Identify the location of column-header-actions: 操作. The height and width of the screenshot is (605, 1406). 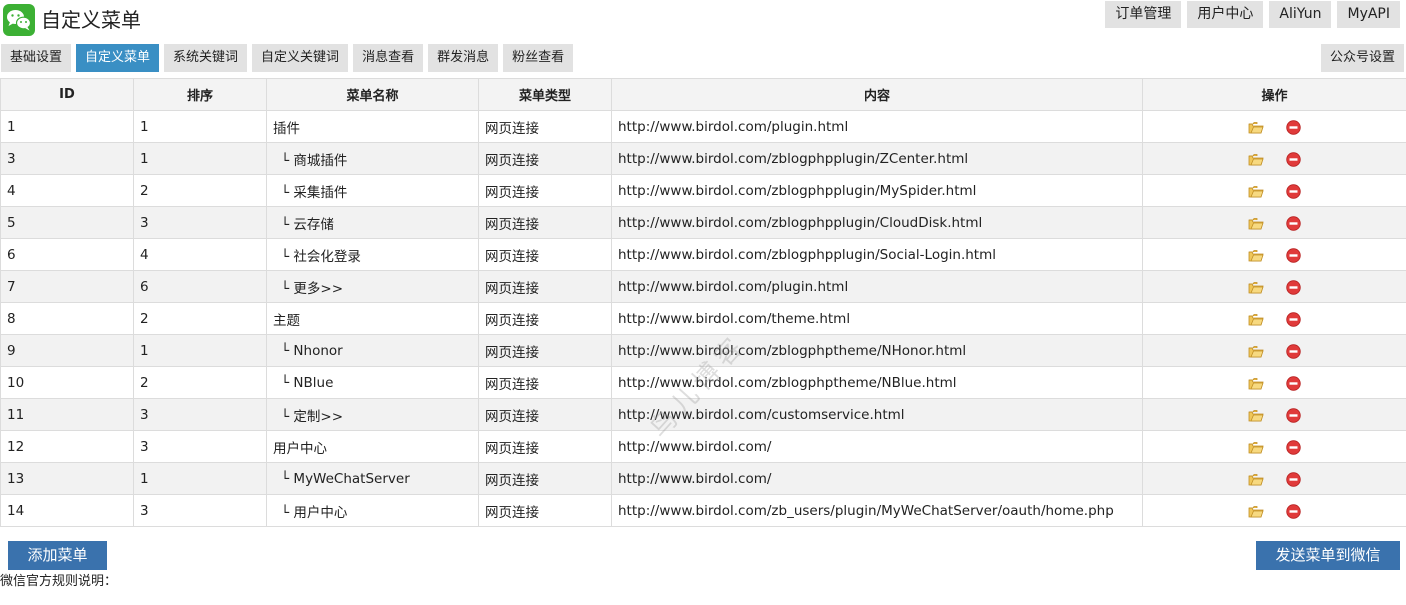
(1274, 94).